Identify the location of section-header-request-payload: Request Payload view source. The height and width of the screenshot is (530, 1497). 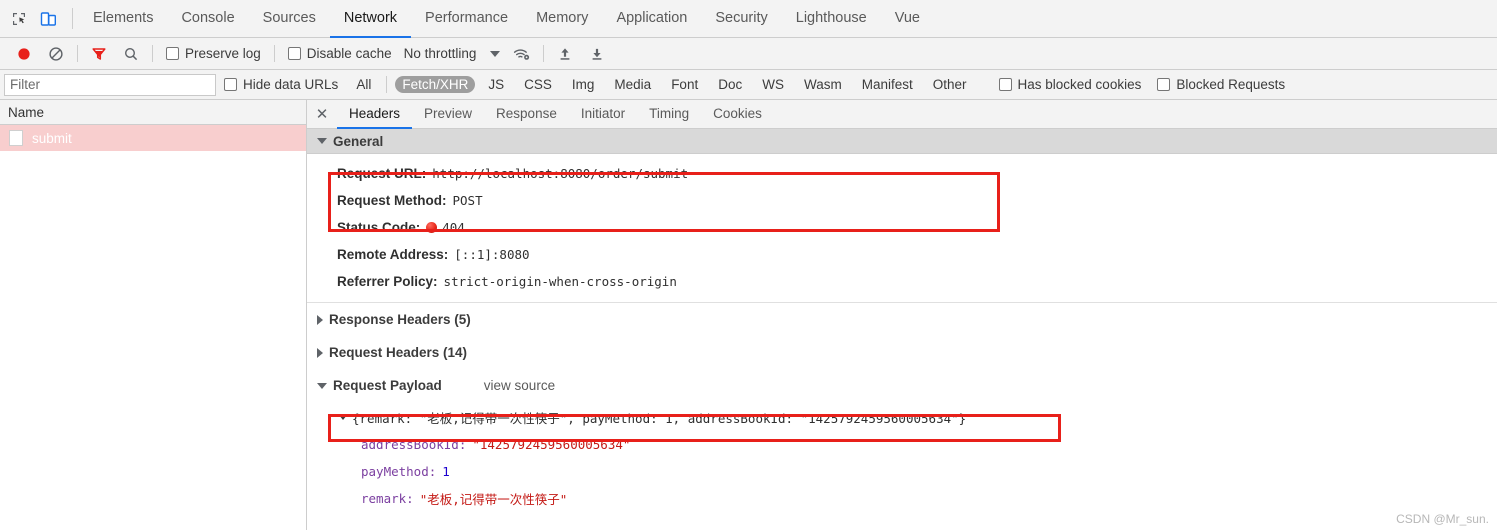
(902, 385).